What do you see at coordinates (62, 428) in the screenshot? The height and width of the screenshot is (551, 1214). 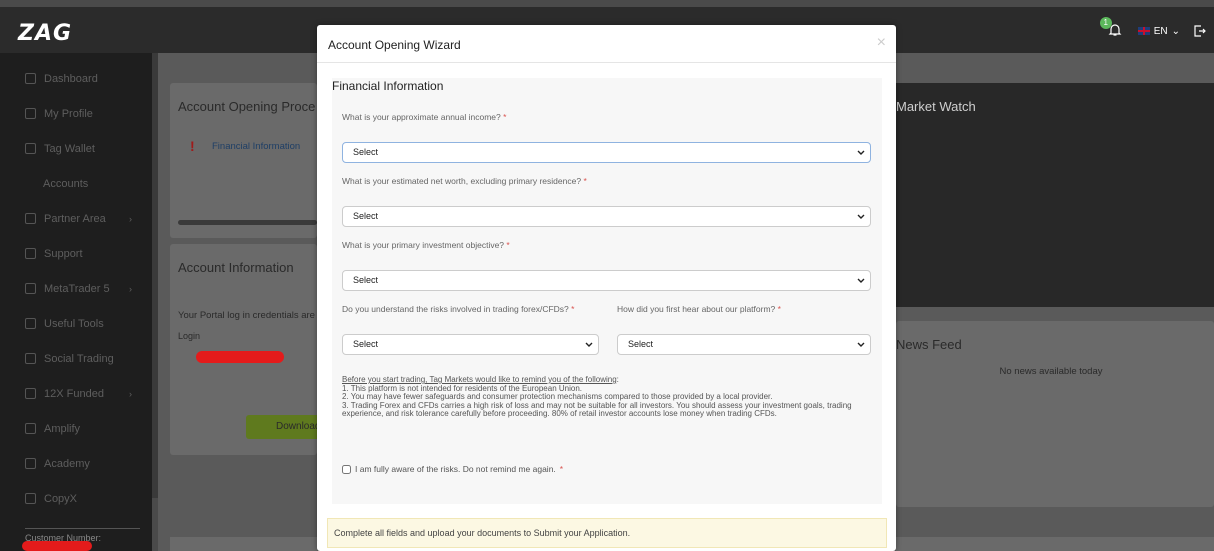 I see `sidebar-item-label: Amplify` at bounding box center [62, 428].